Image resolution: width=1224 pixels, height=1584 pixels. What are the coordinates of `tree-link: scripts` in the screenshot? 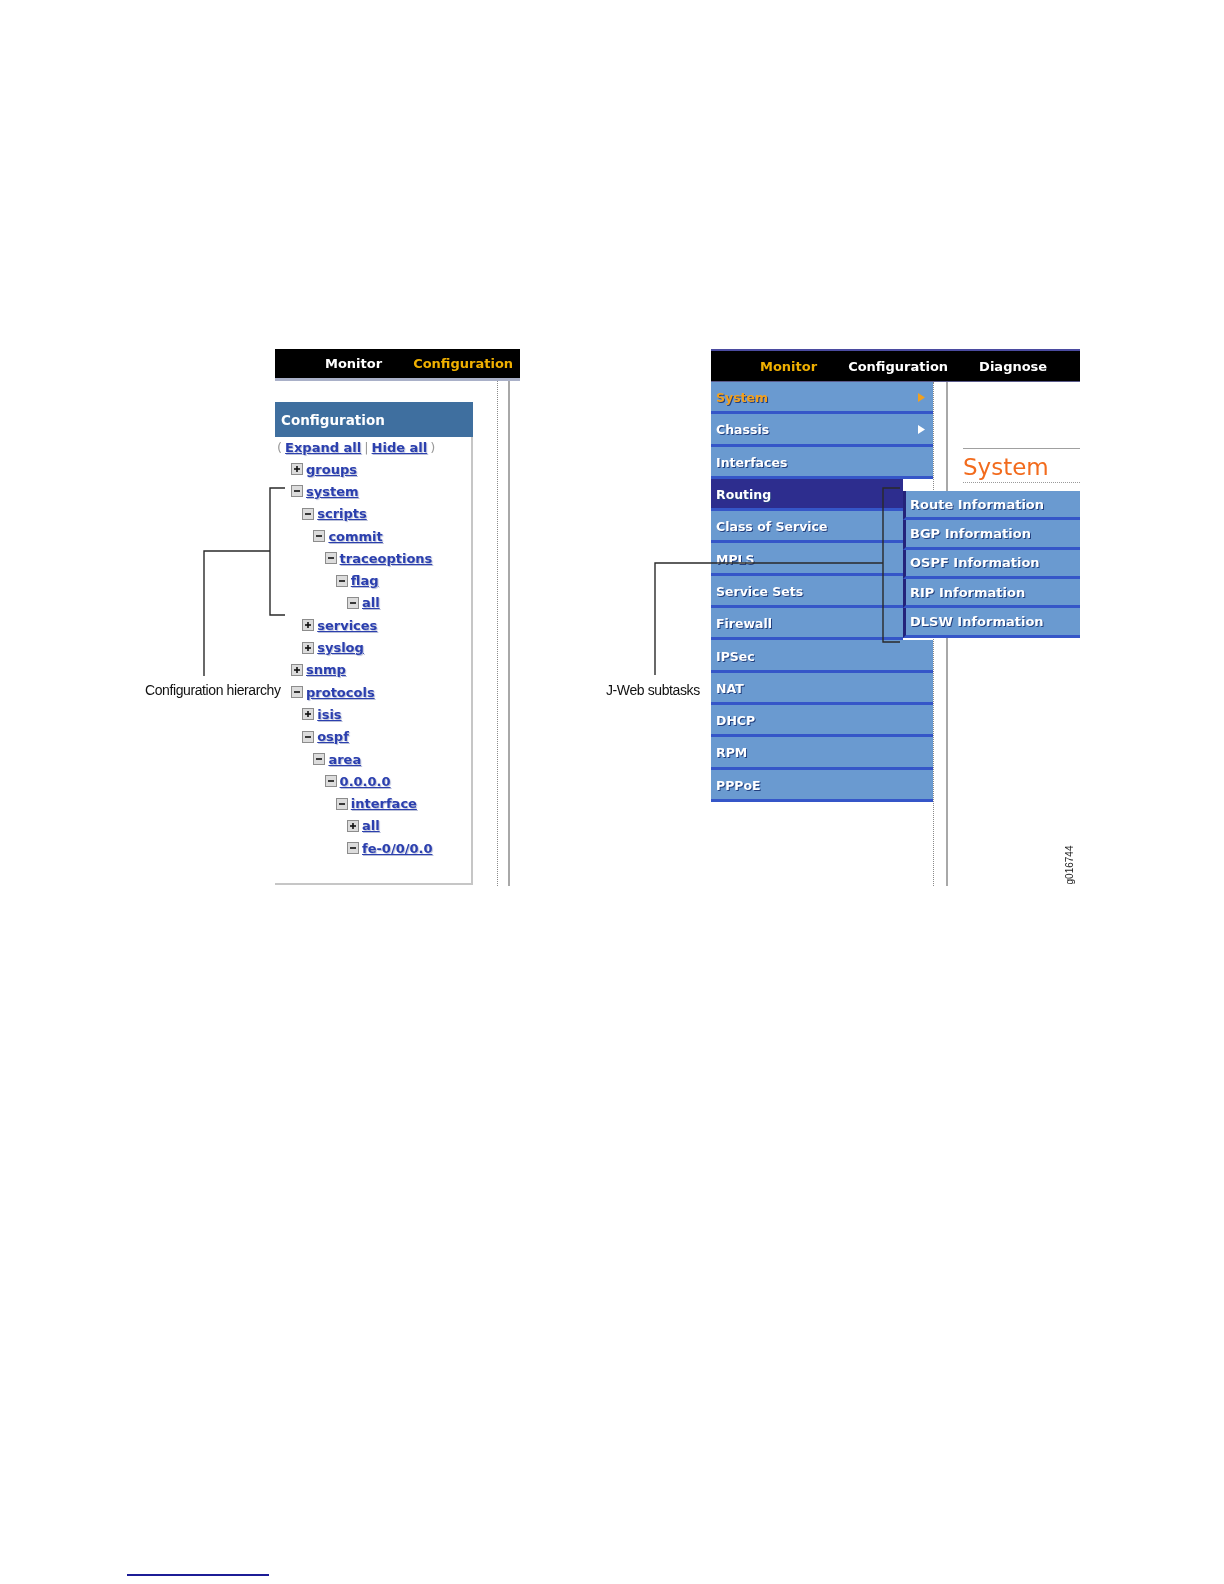 It's located at (342, 514).